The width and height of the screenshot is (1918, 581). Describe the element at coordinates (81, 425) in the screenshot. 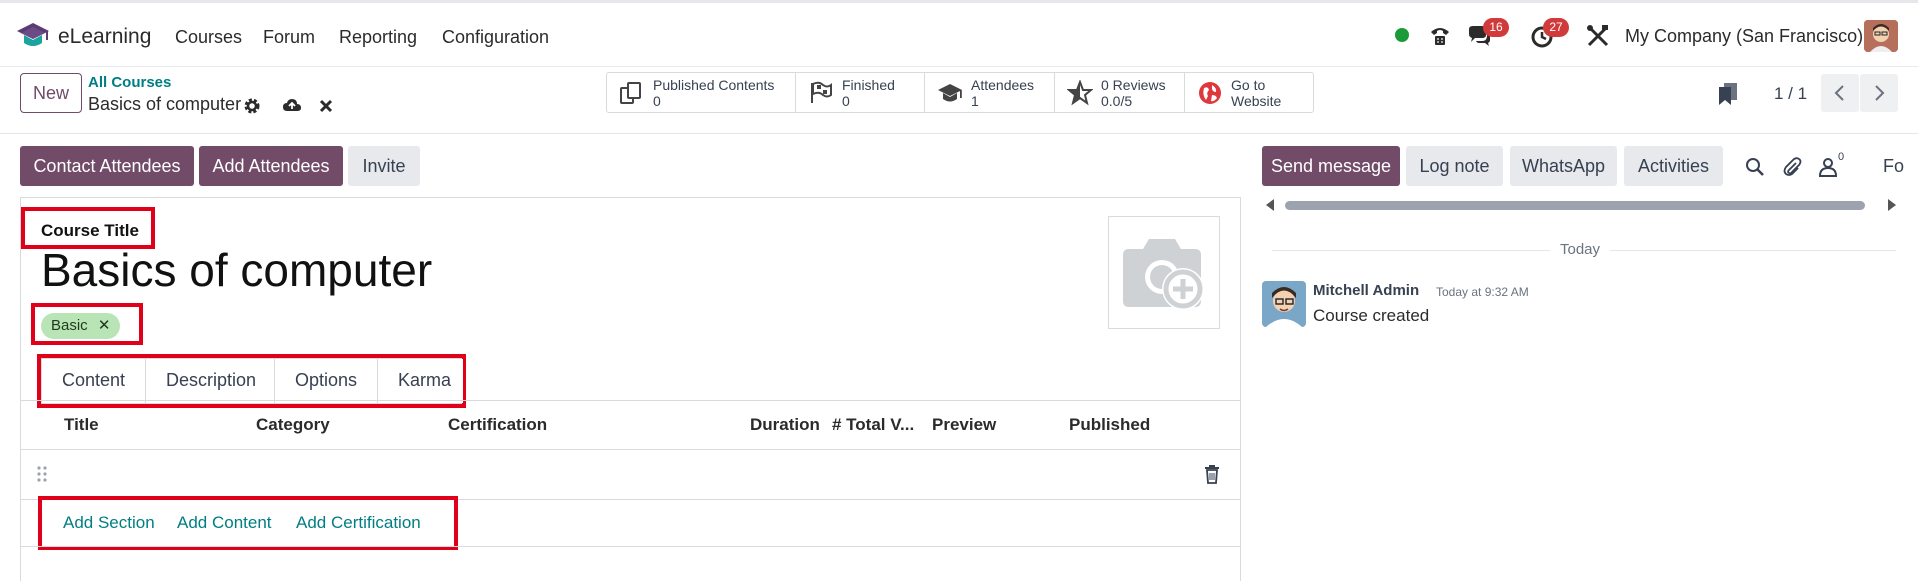

I see `column-title: Title` at that location.